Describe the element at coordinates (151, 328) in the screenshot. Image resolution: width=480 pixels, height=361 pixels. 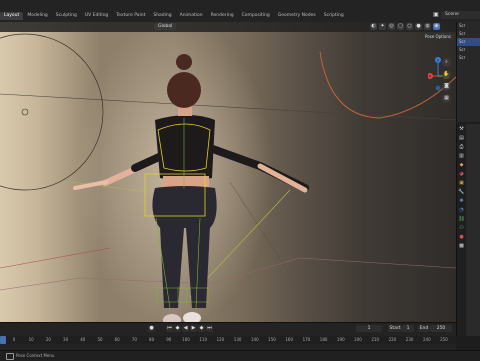
I see `record-icon: ●` at that location.